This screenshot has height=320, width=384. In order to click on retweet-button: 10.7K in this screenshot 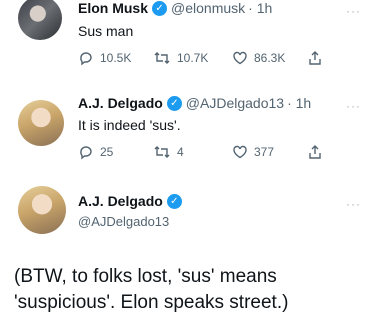, I will do `click(180, 58)`.